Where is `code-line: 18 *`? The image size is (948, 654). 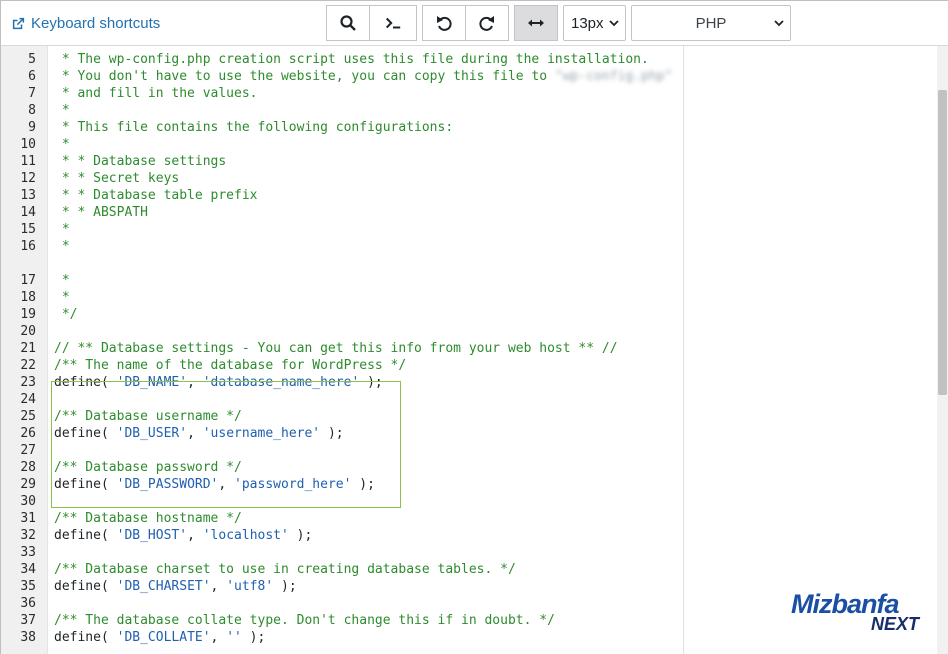 code-line: 18 * is located at coordinates (342, 297).